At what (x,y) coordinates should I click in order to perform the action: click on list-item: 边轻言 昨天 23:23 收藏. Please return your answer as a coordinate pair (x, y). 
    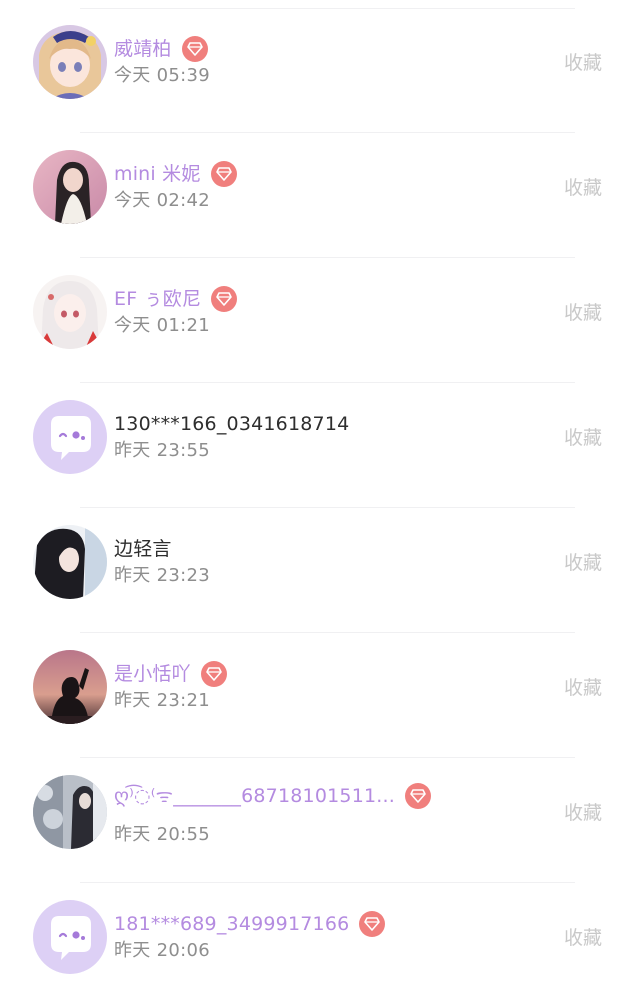
    Looking at the image, I should click on (320, 562).